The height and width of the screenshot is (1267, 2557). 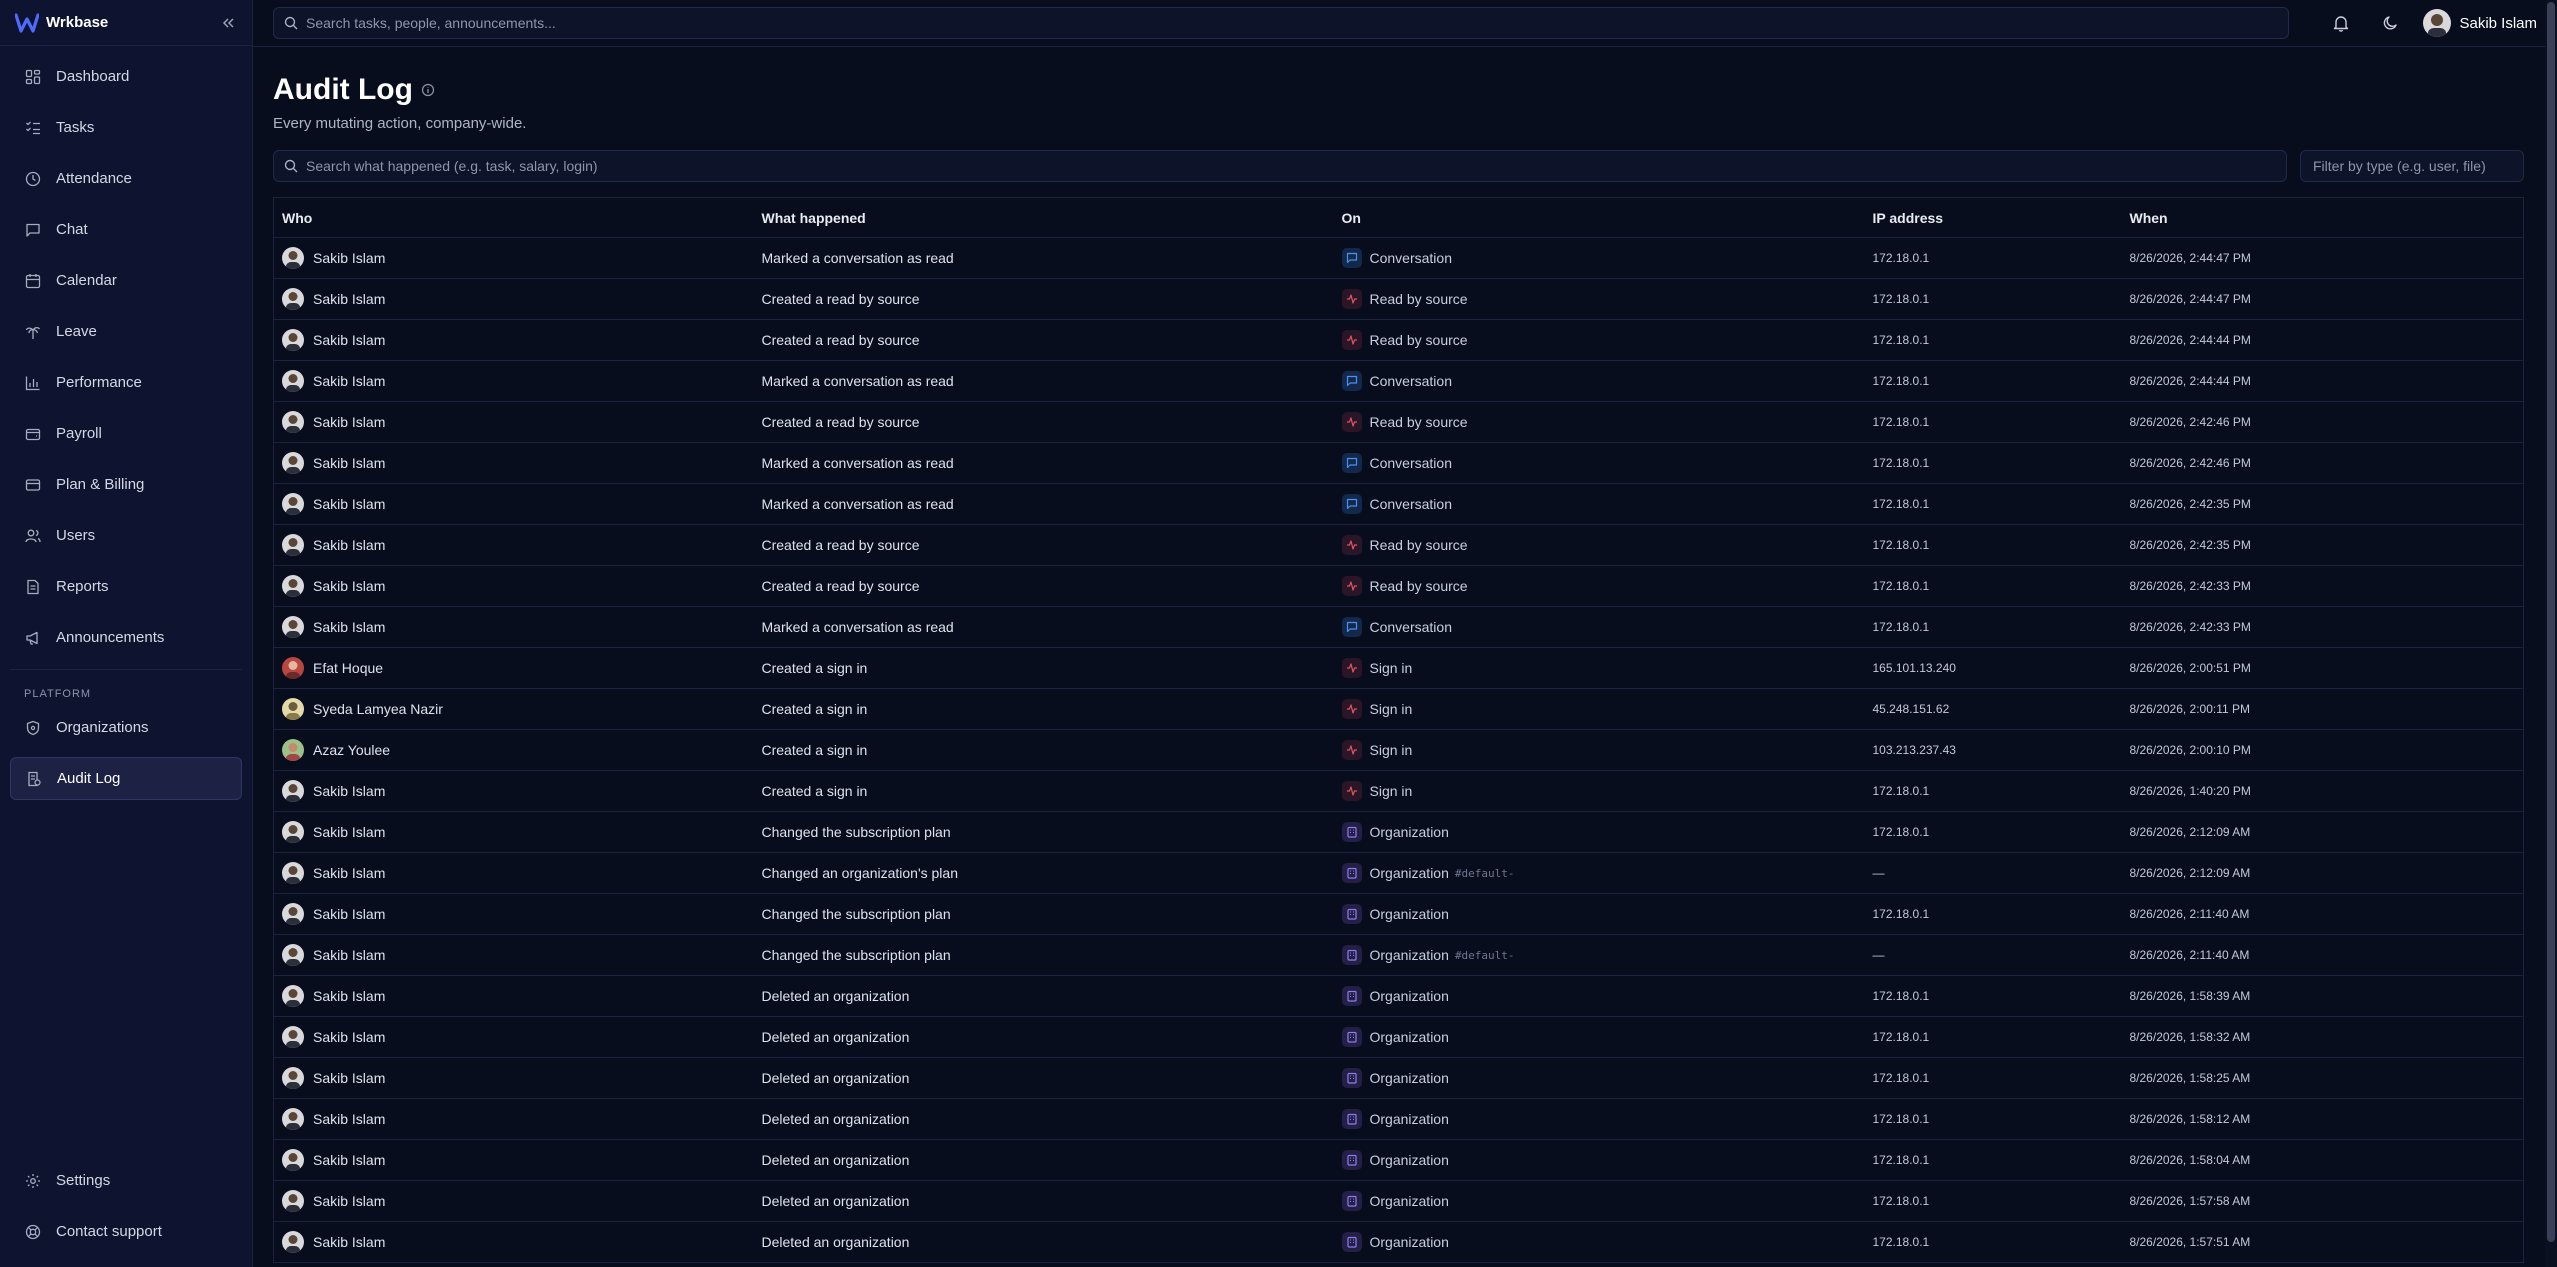 I want to click on sidebar-item-announcements: Announcements, so click(x=126, y=637).